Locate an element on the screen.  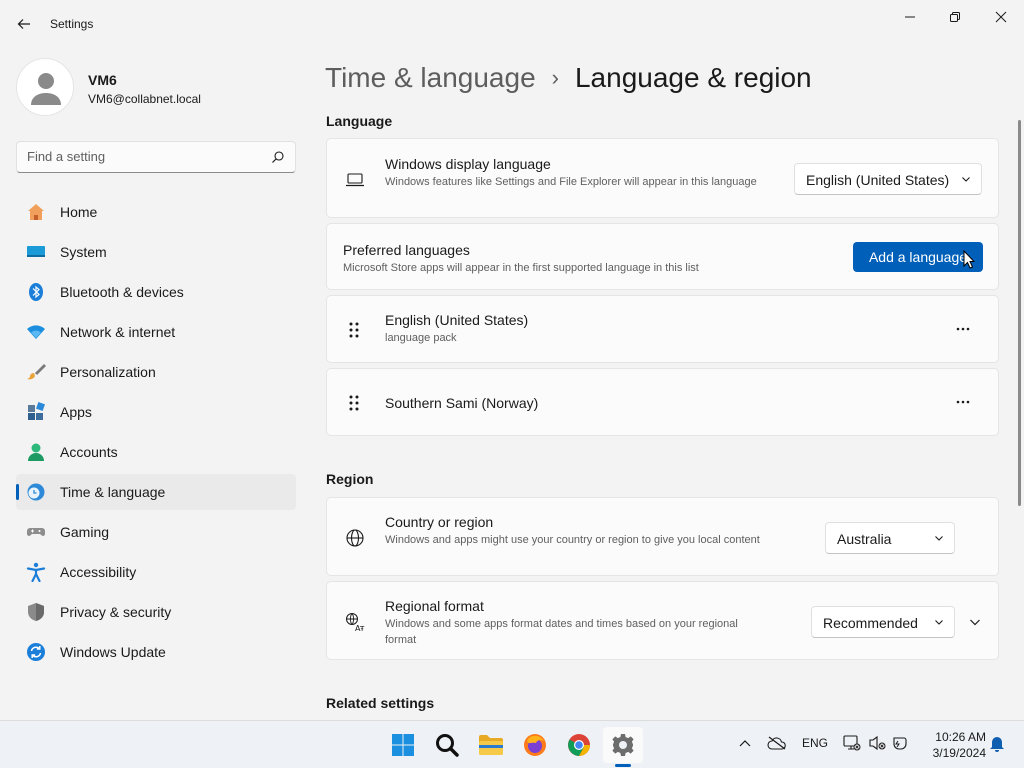
search-box: Find a setting is located at coordinates (156, 157).